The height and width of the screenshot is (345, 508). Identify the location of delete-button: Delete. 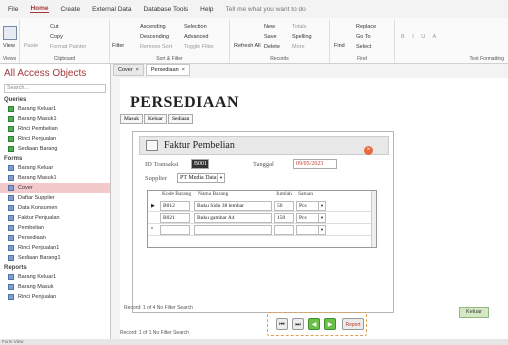
(272, 47).